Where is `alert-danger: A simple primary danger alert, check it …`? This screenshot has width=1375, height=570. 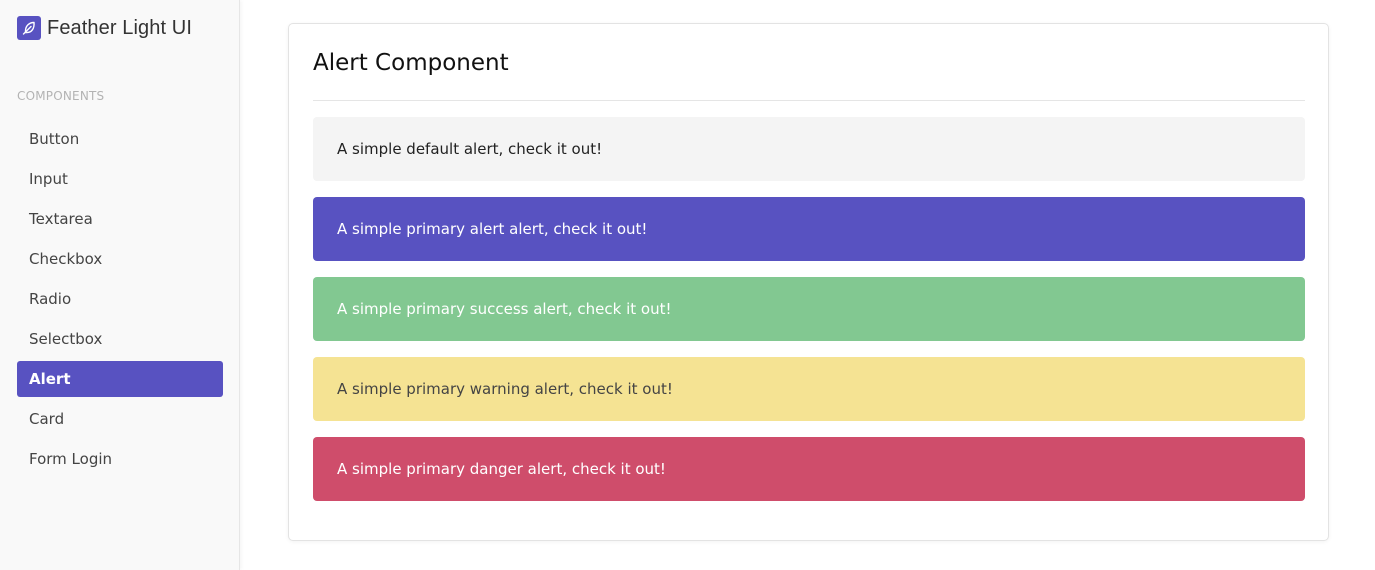 alert-danger: A simple primary danger alert, check it … is located at coordinates (809, 469).